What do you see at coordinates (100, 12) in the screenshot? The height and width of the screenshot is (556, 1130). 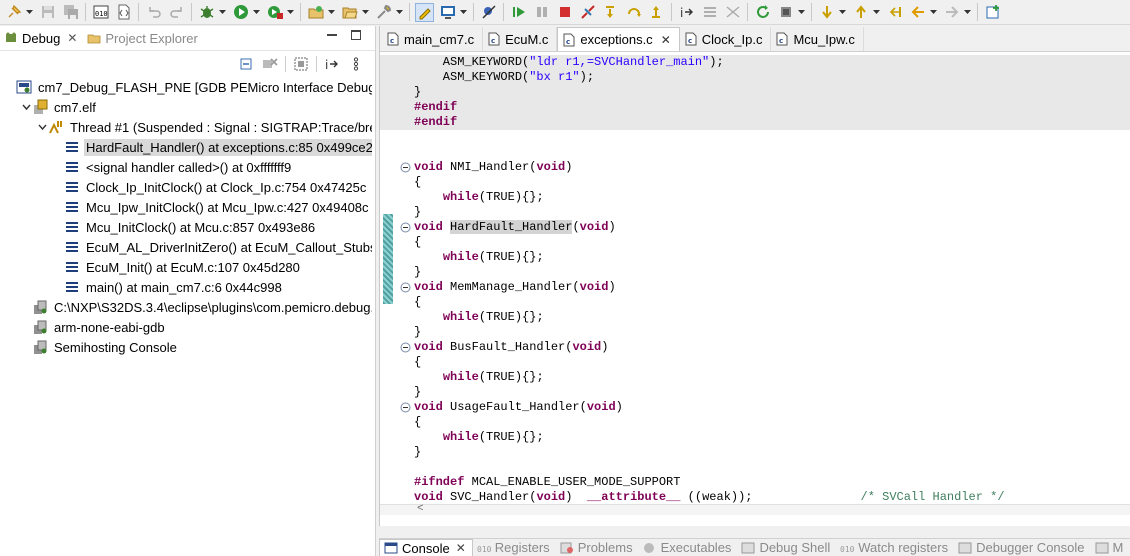 I see `binary-icon: 010` at bounding box center [100, 12].